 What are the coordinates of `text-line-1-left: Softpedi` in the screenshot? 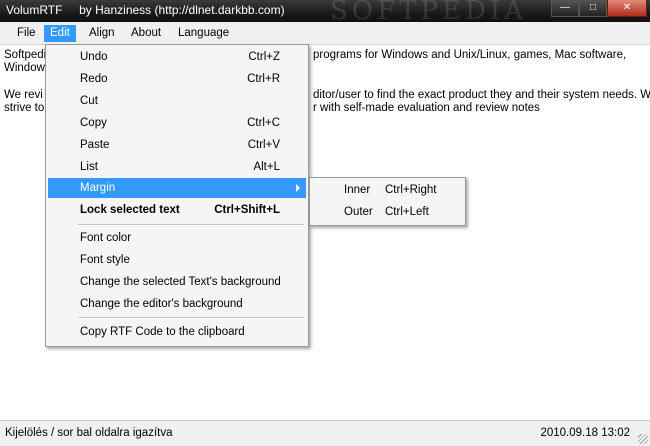 It's located at (25, 55).